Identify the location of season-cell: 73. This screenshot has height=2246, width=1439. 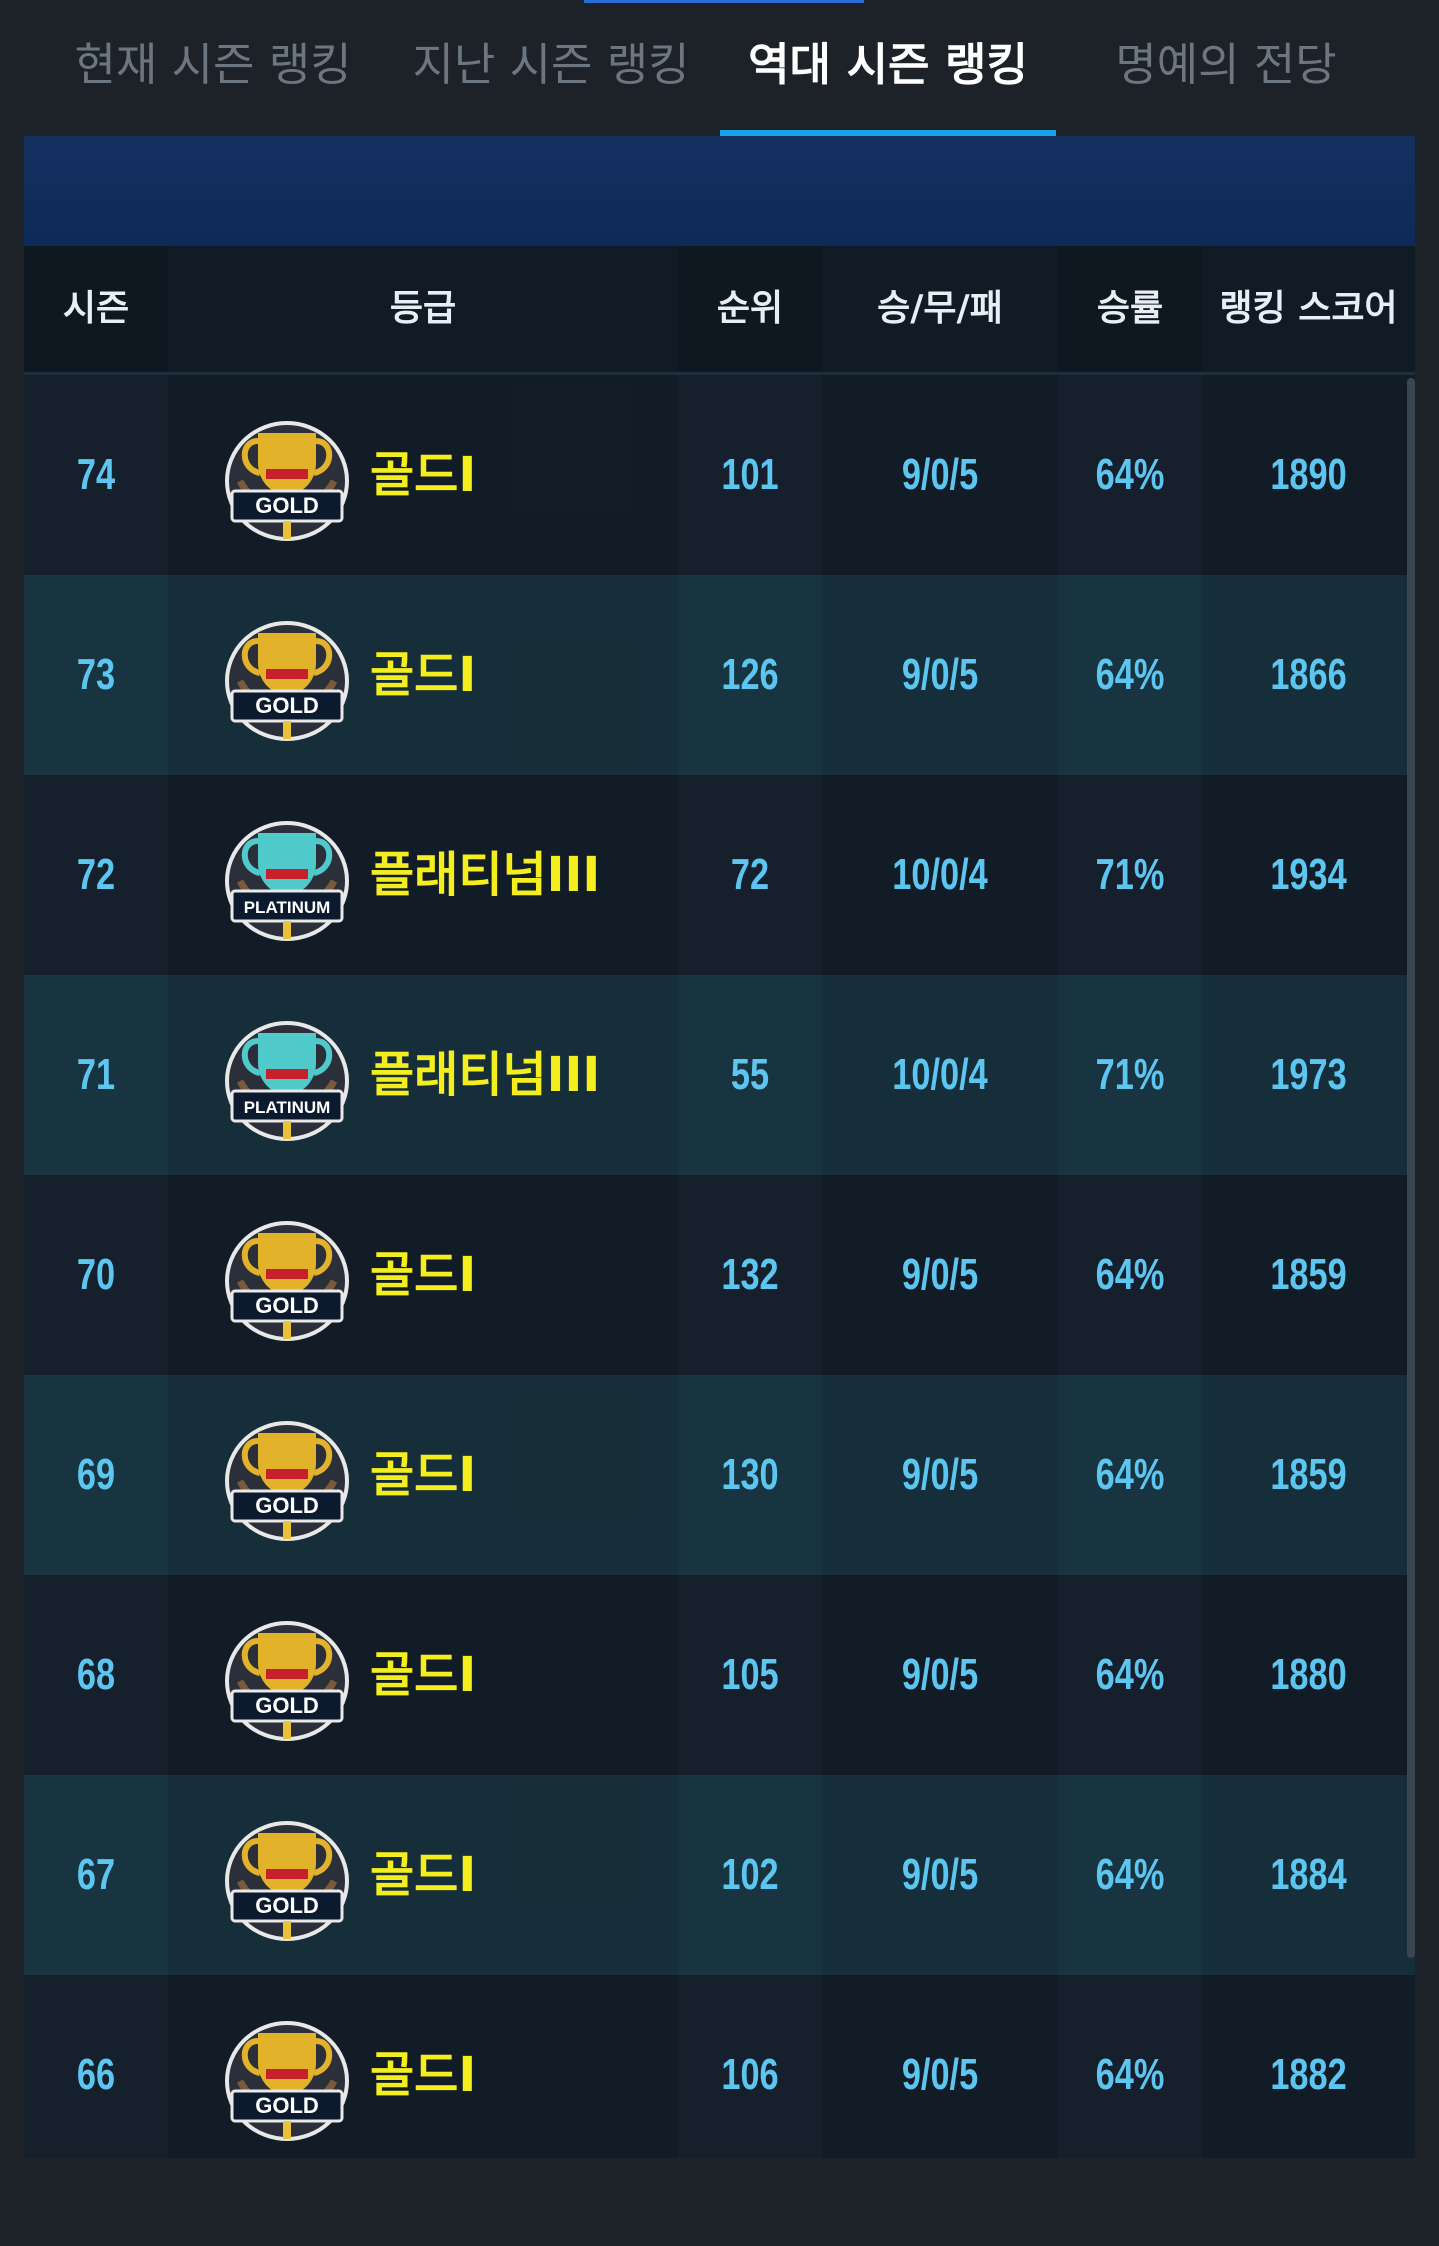
(96, 674).